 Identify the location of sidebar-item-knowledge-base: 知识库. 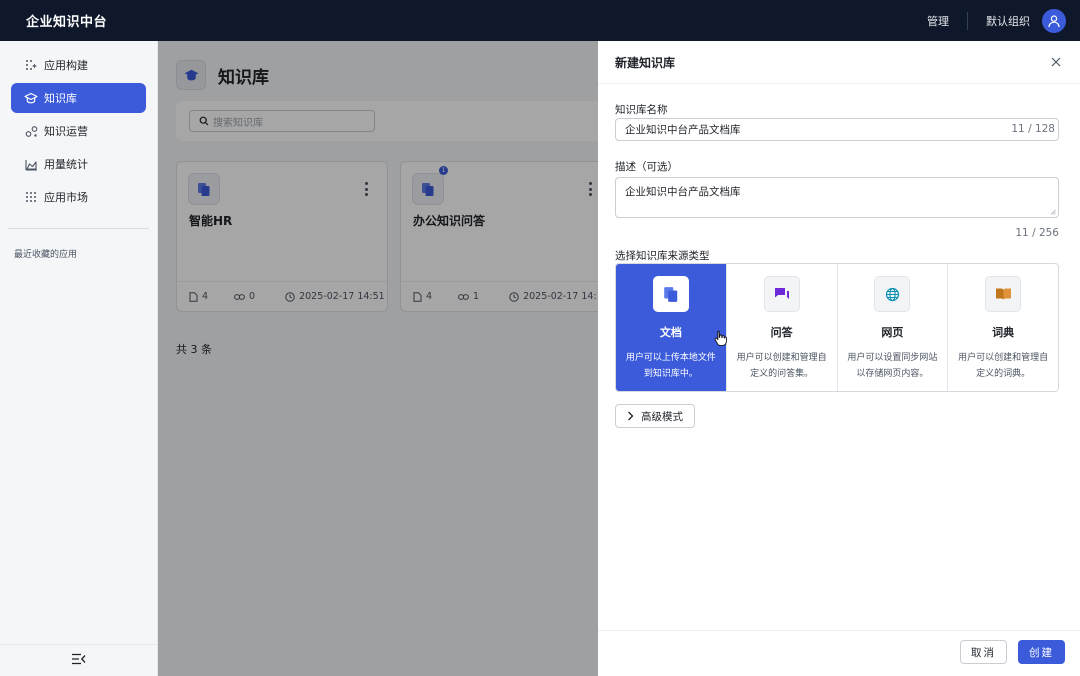
(78, 98).